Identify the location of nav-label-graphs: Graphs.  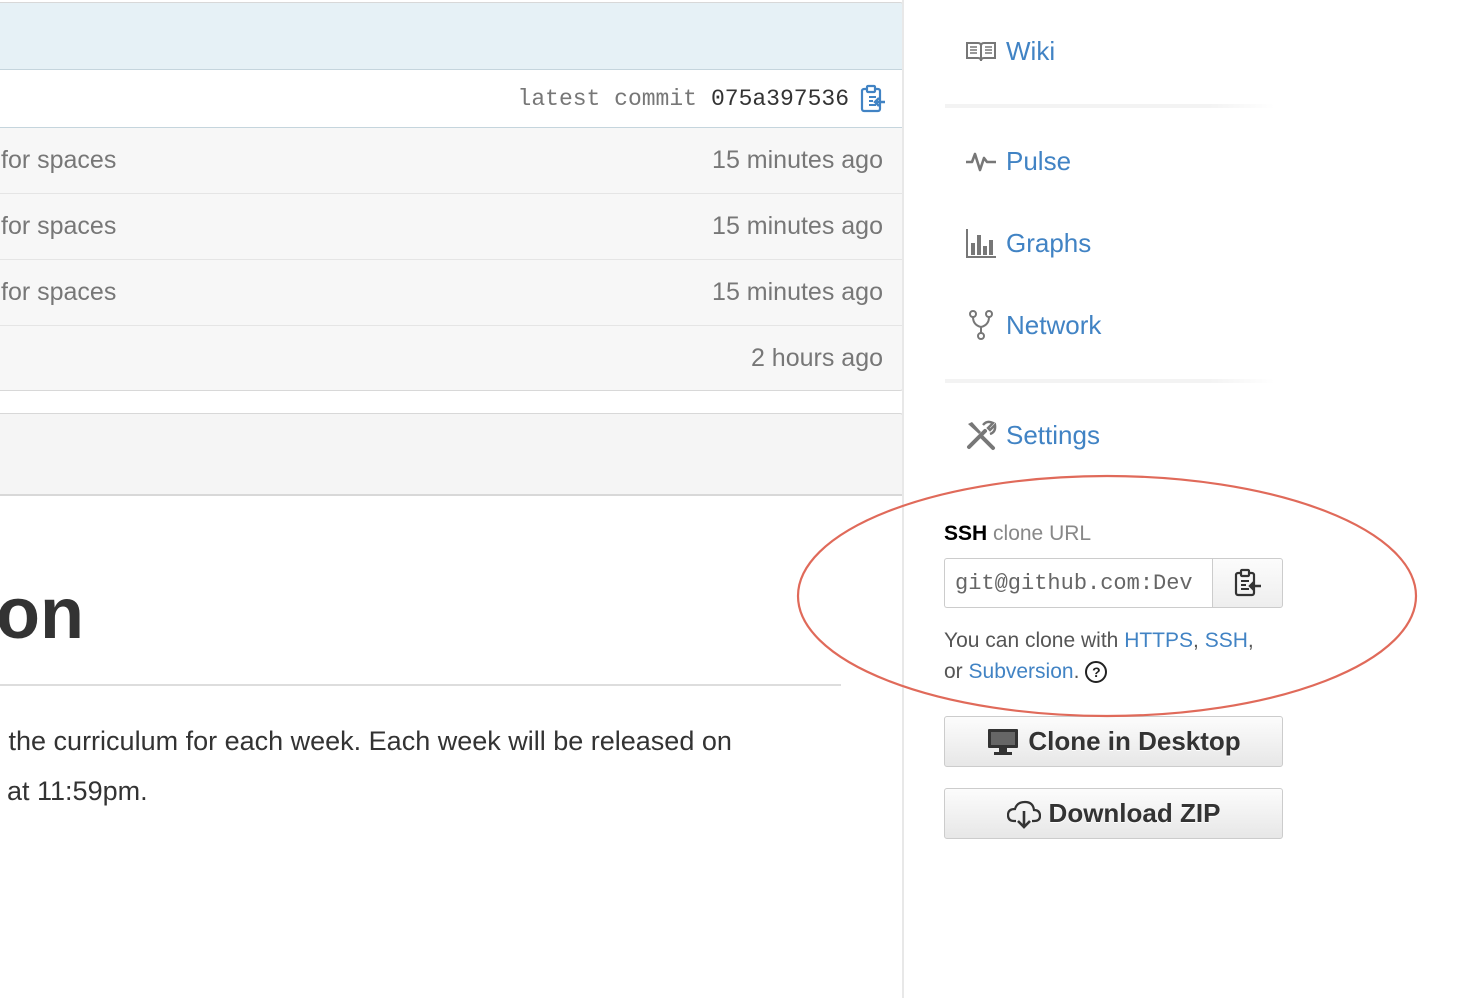
(1049, 242).